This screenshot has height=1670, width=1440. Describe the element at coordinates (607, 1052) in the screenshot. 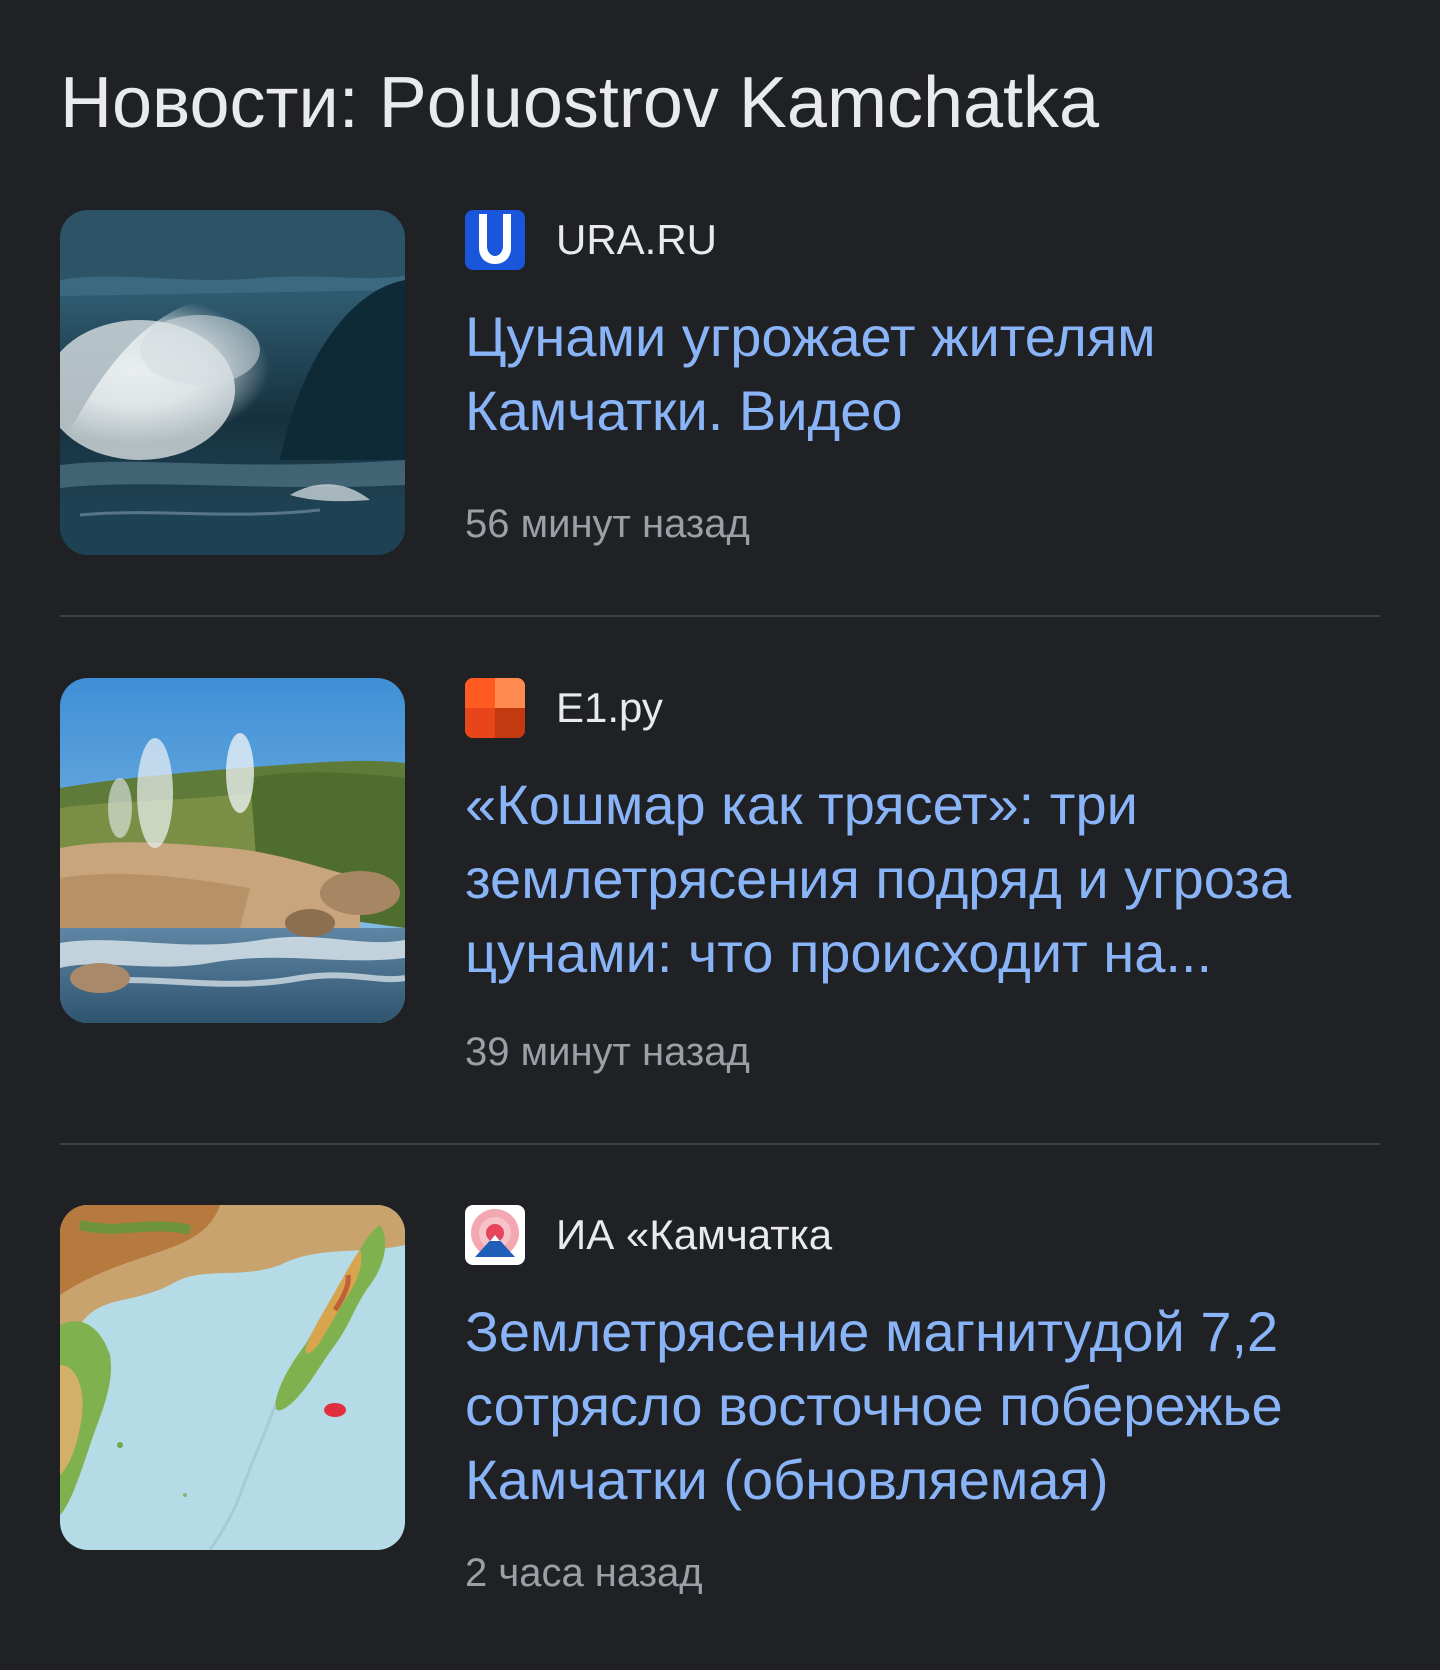

I see `publish-time: 39 минут назад` at that location.